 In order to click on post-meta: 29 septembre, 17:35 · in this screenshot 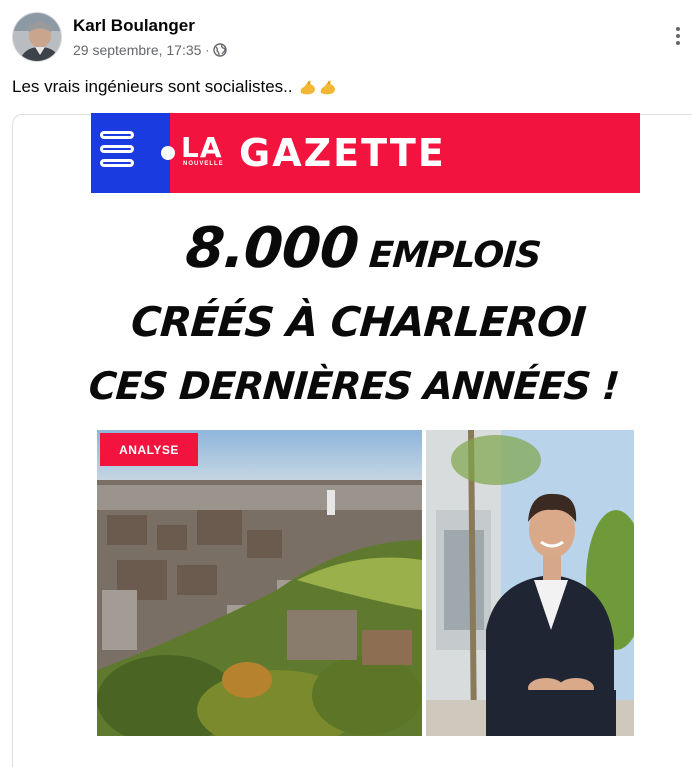, I will do `click(150, 50)`.